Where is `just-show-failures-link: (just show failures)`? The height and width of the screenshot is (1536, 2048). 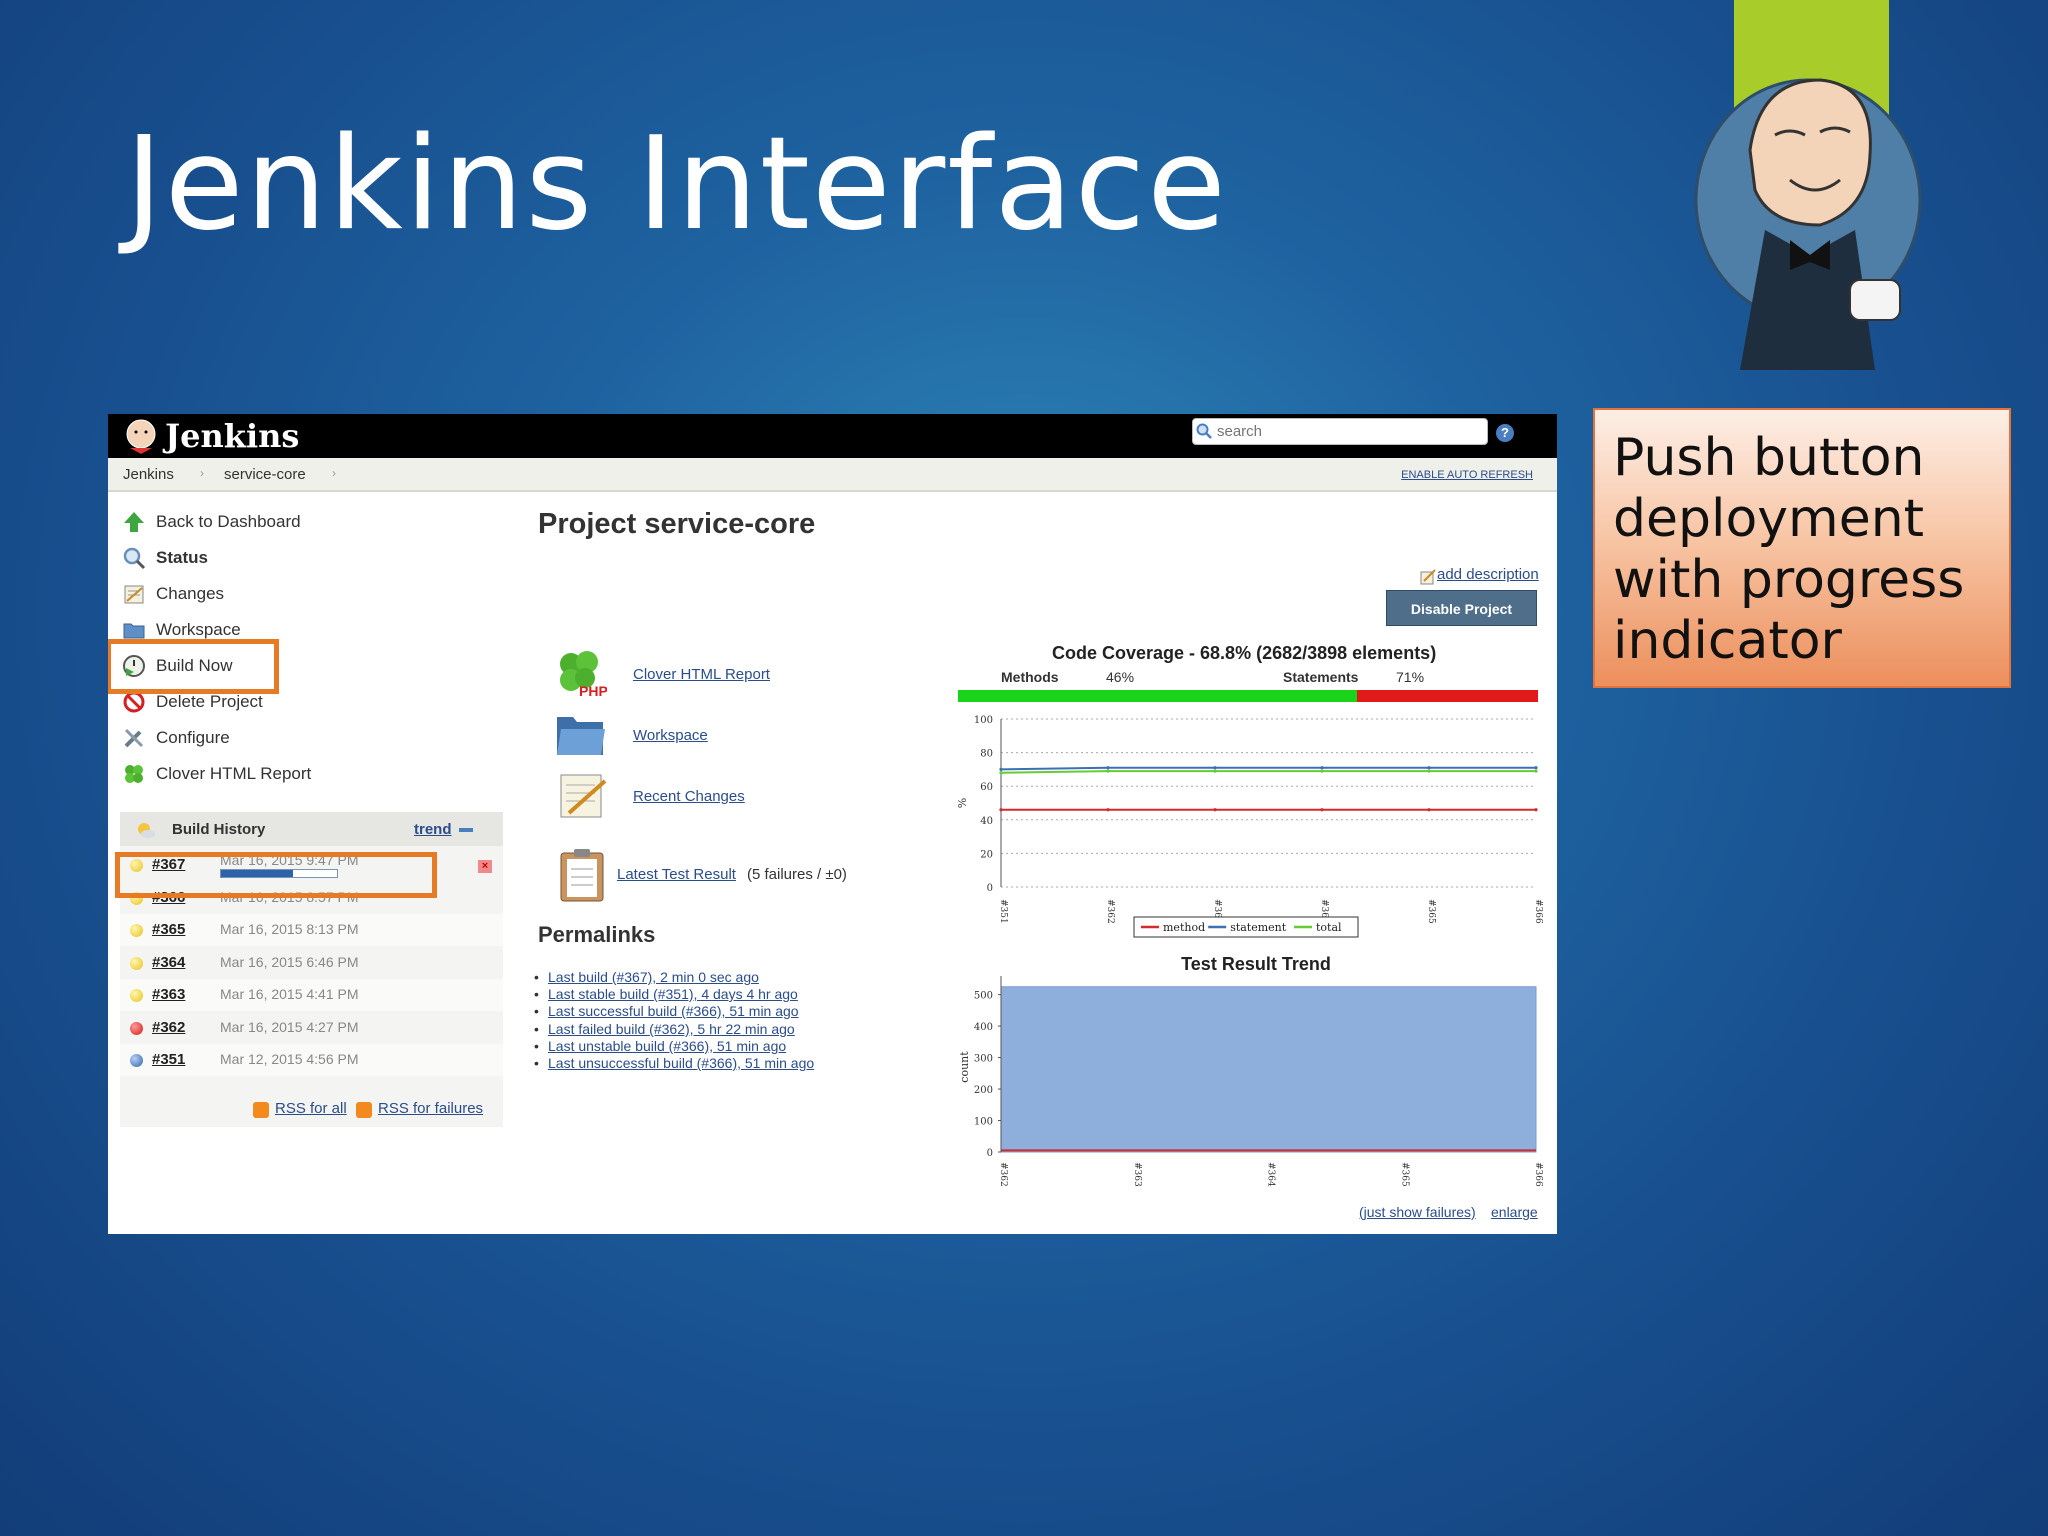 just-show-failures-link: (just show failures) is located at coordinates (1417, 1212).